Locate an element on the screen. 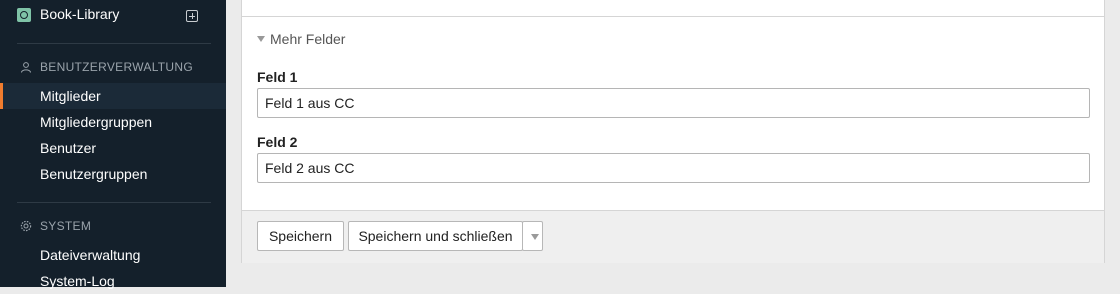 The image size is (1120, 294). sidebar-item-mitglieder: Mitglieder is located at coordinates (113, 96).